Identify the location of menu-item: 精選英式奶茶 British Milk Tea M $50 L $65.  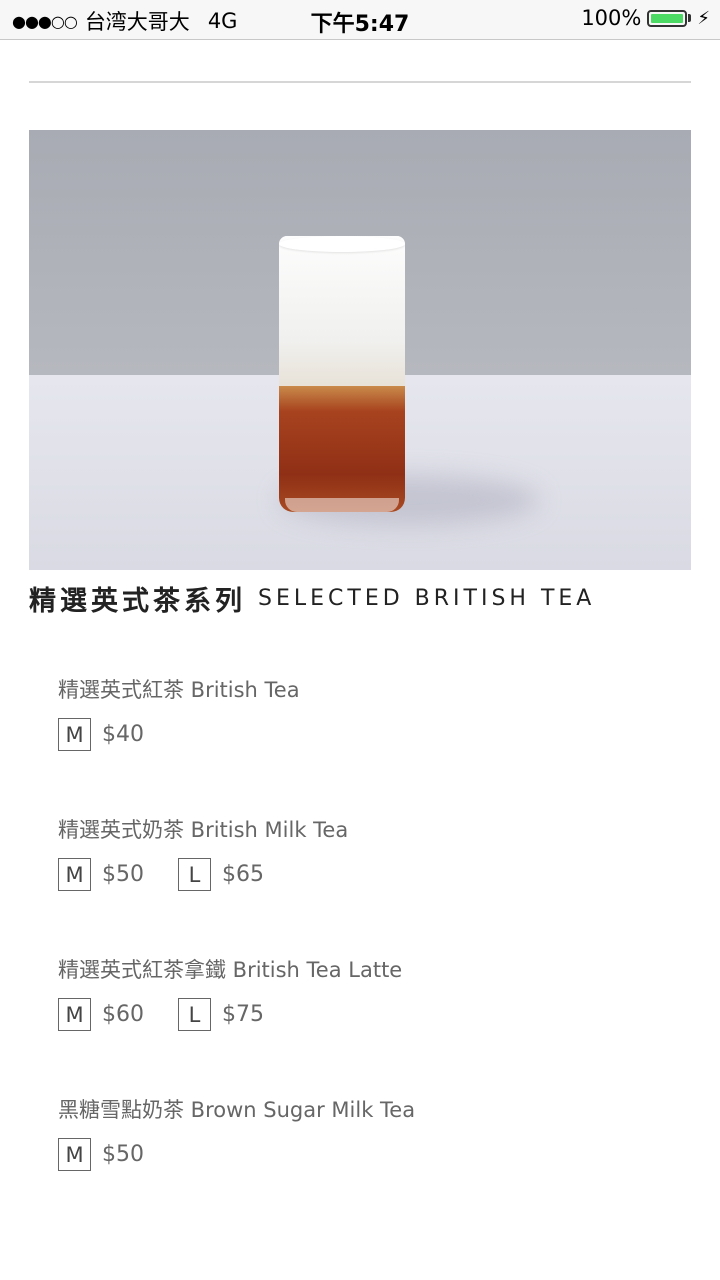
(368, 880).